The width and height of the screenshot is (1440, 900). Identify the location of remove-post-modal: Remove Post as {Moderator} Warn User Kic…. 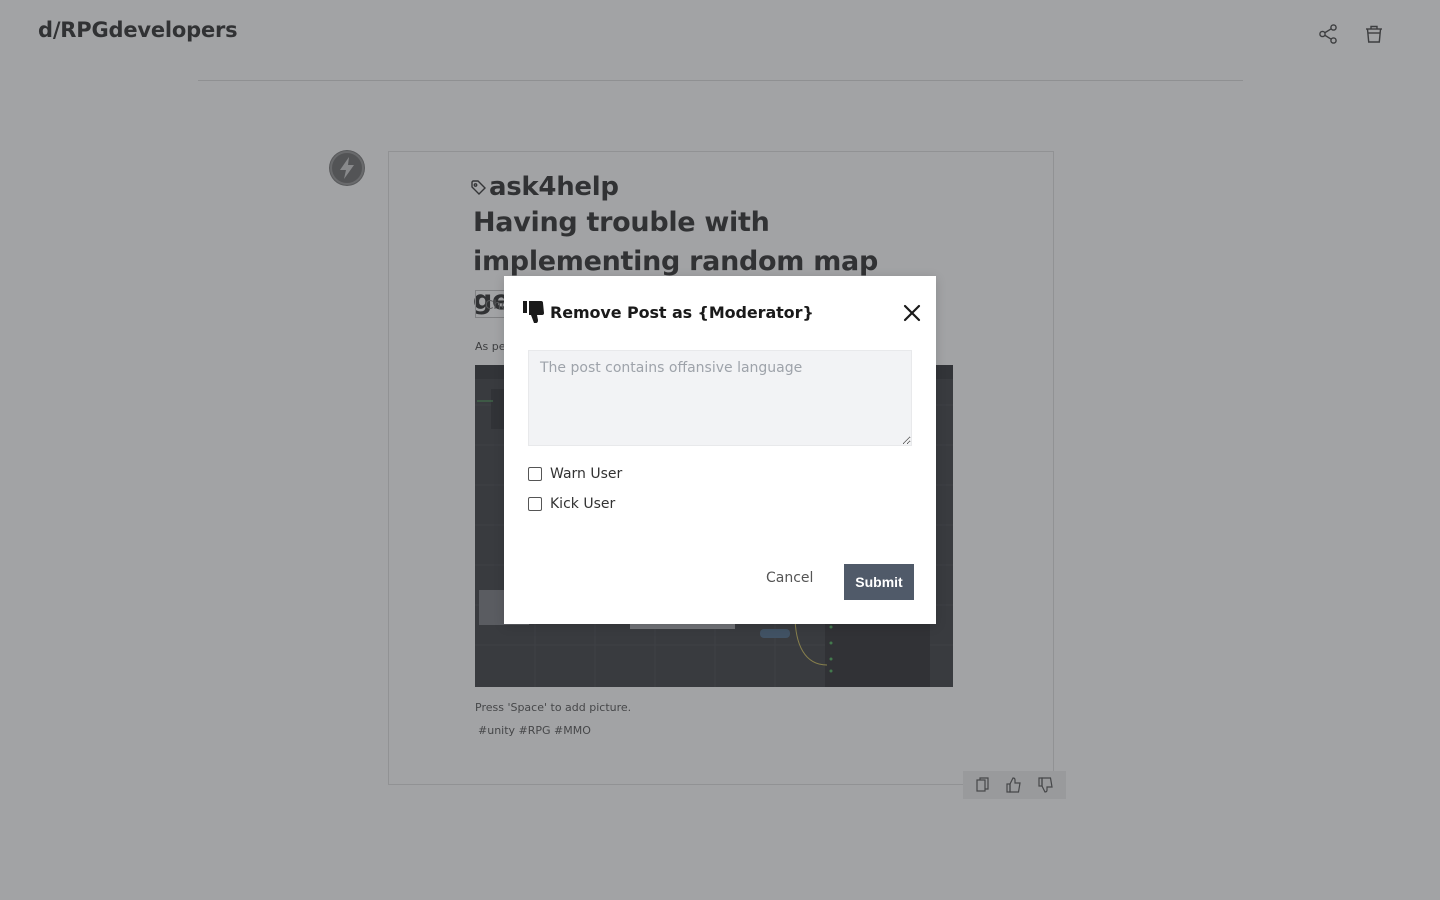
(720, 450).